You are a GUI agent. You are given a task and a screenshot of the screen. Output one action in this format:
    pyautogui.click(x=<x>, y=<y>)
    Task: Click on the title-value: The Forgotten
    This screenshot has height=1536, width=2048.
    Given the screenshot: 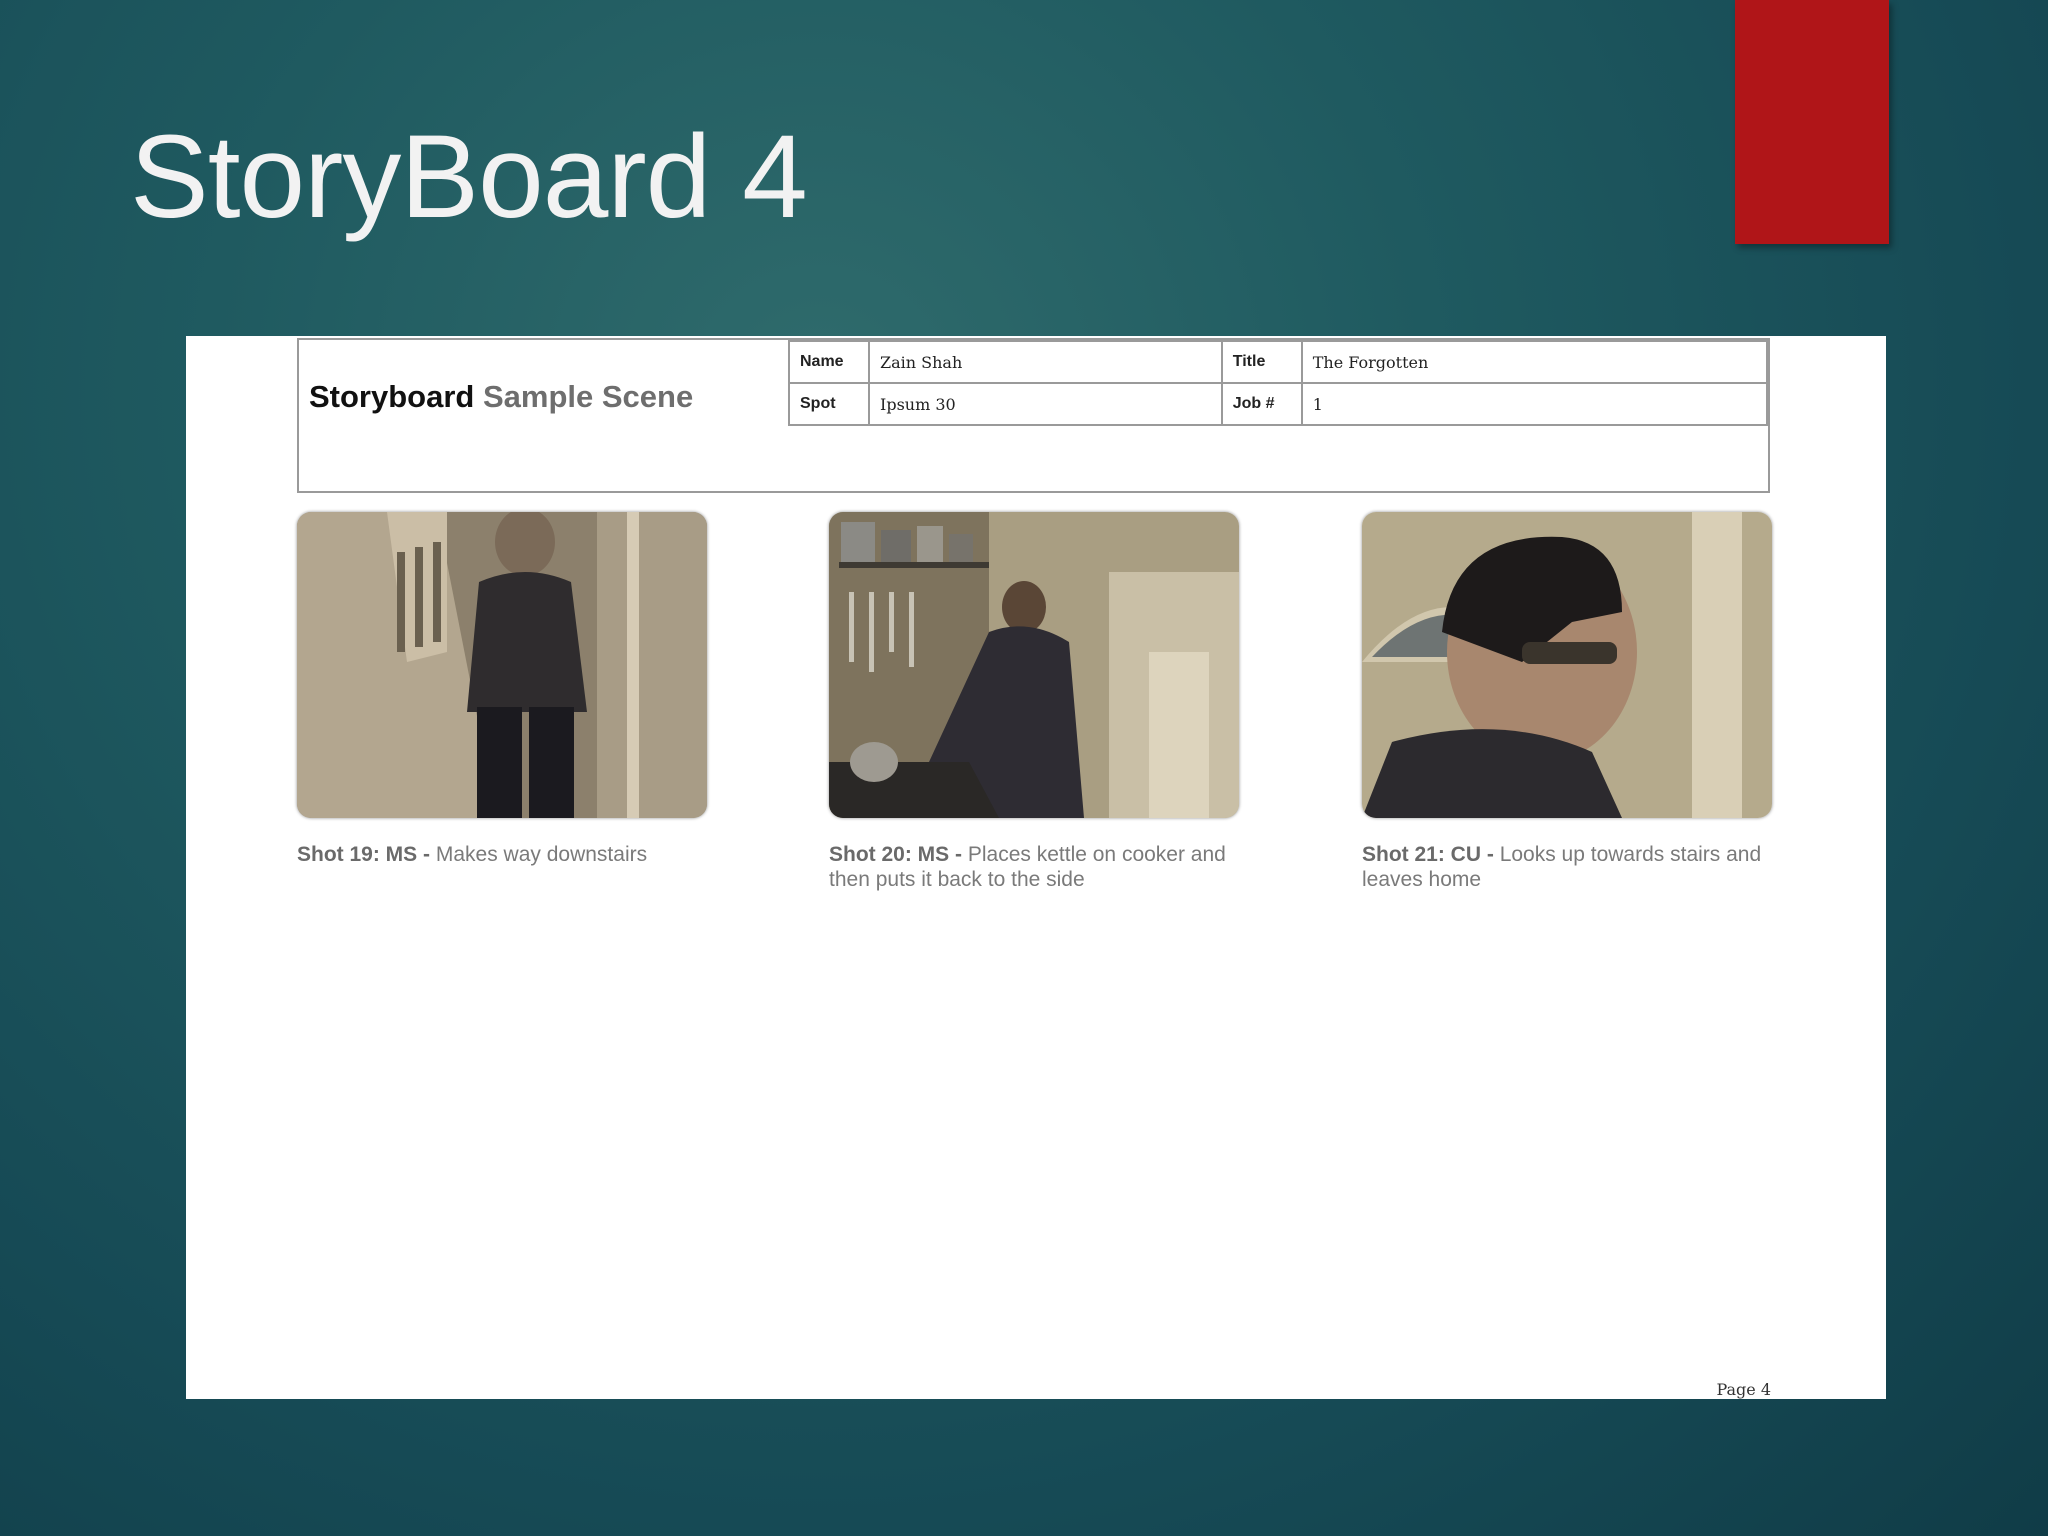 What is the action you would take?
    pyautogui.click(x=1534, y=362)
    